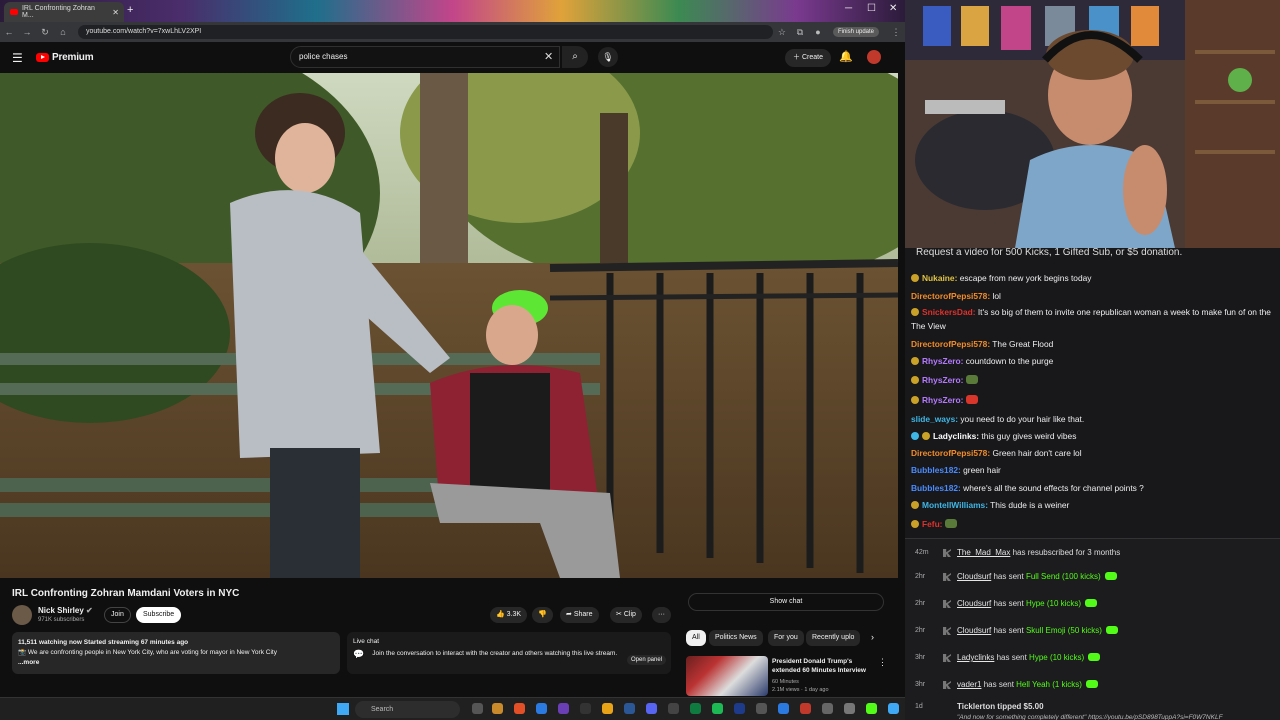 The height and width of the screenshot is (720, 1280). I want to click on chat-user: Fefu:, so click(932, 524).